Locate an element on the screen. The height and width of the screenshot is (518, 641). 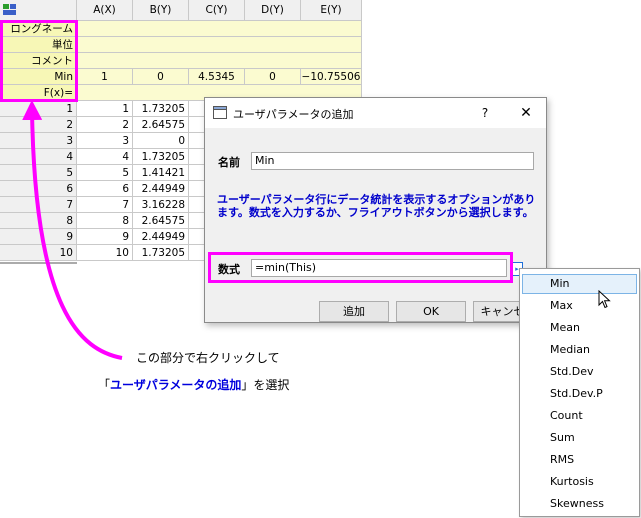
label-cells-longname is located at coordinates (219, 29).